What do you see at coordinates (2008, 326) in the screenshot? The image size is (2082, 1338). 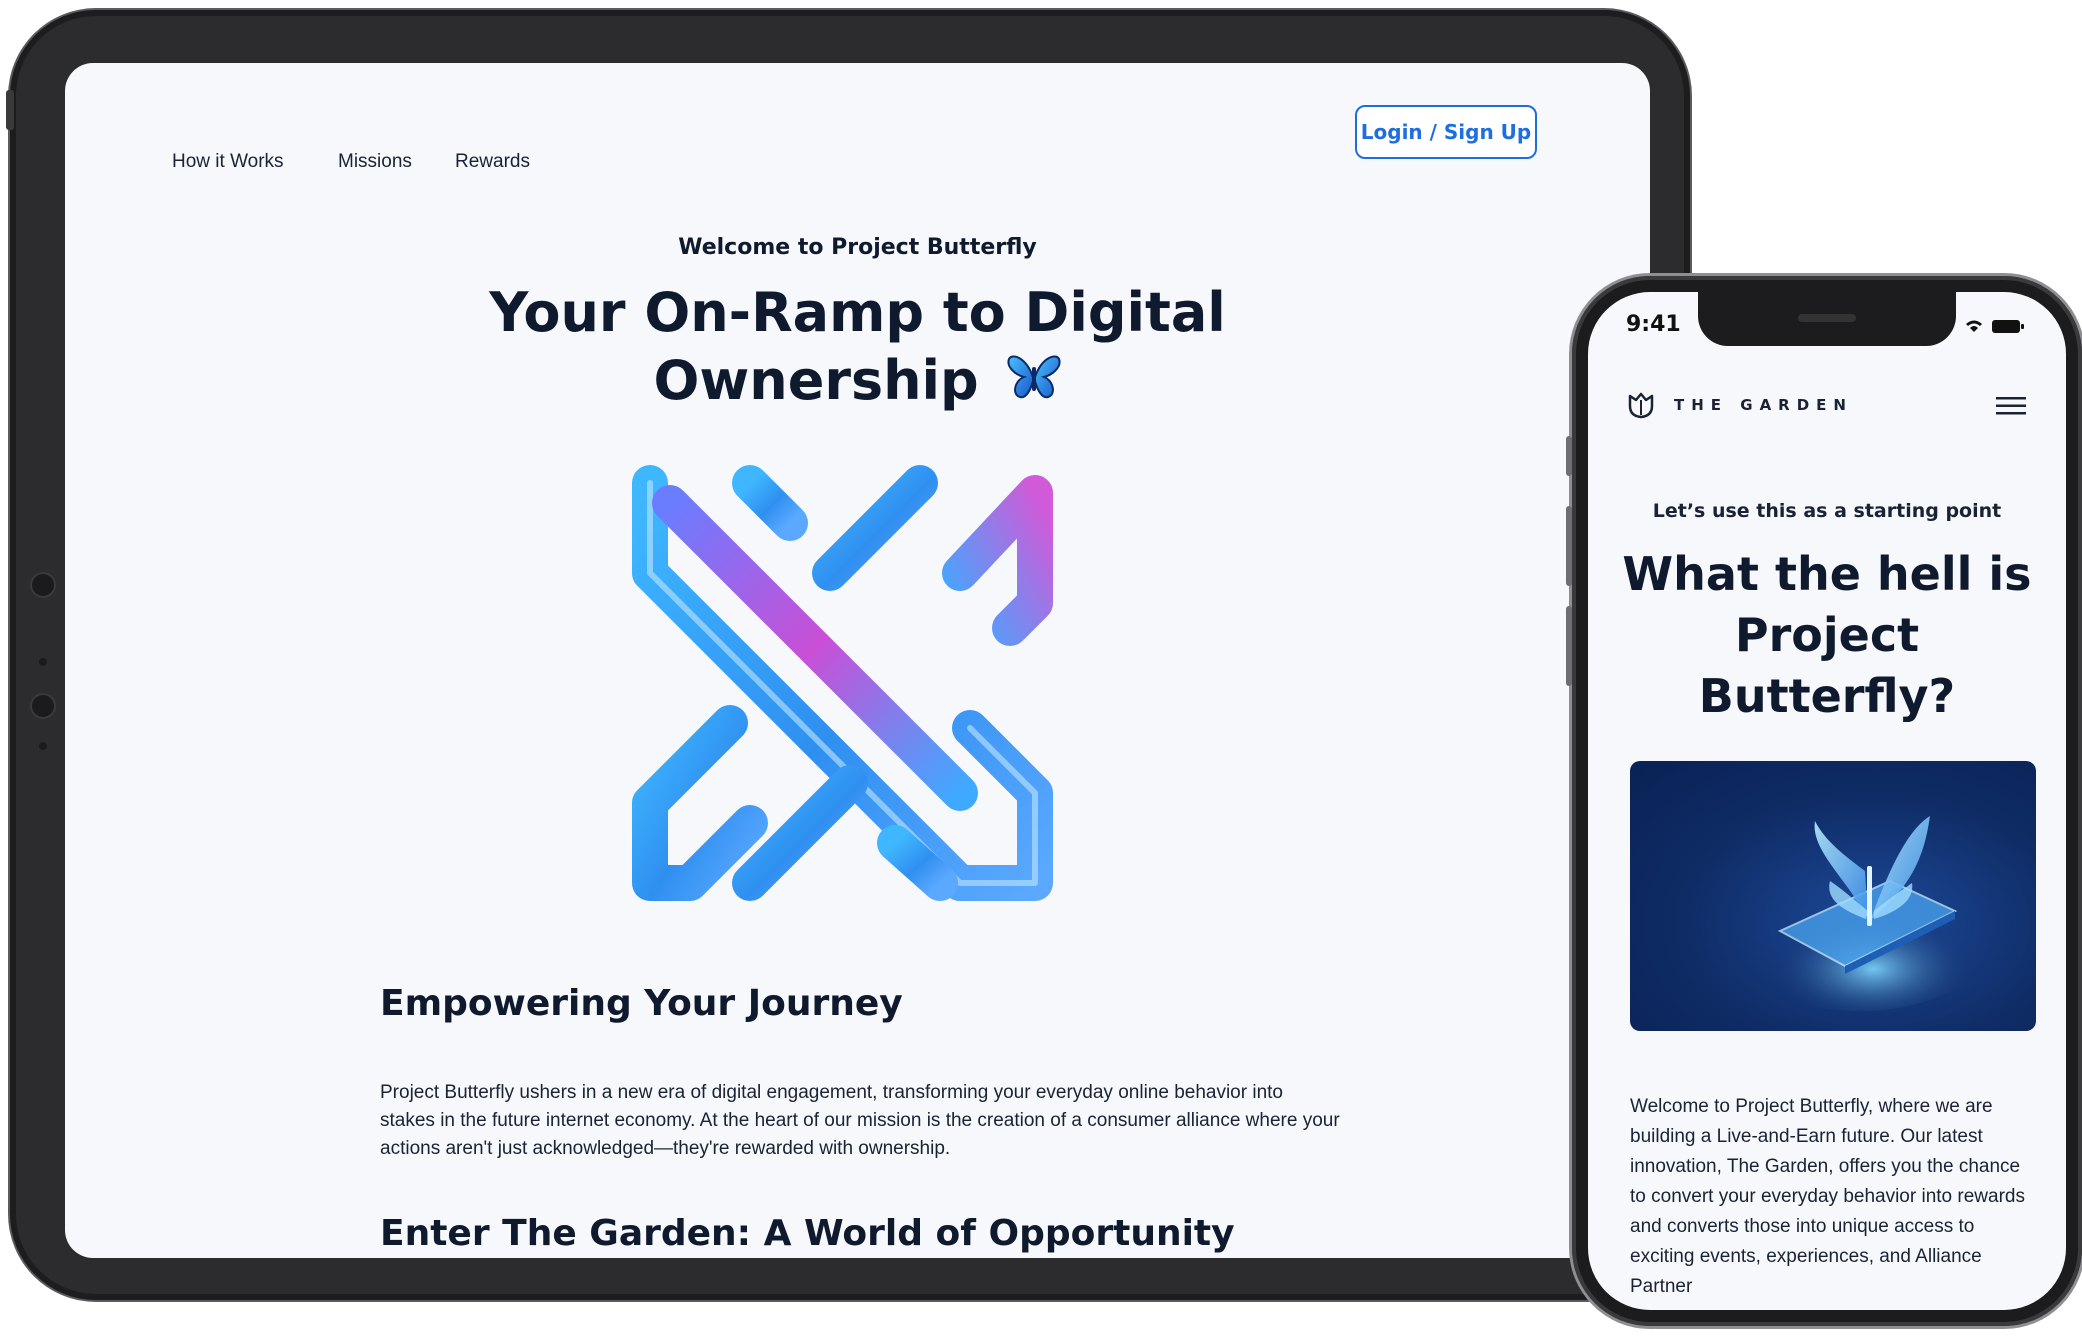 I see `battery-icon` at bounding box center [2008, 326].